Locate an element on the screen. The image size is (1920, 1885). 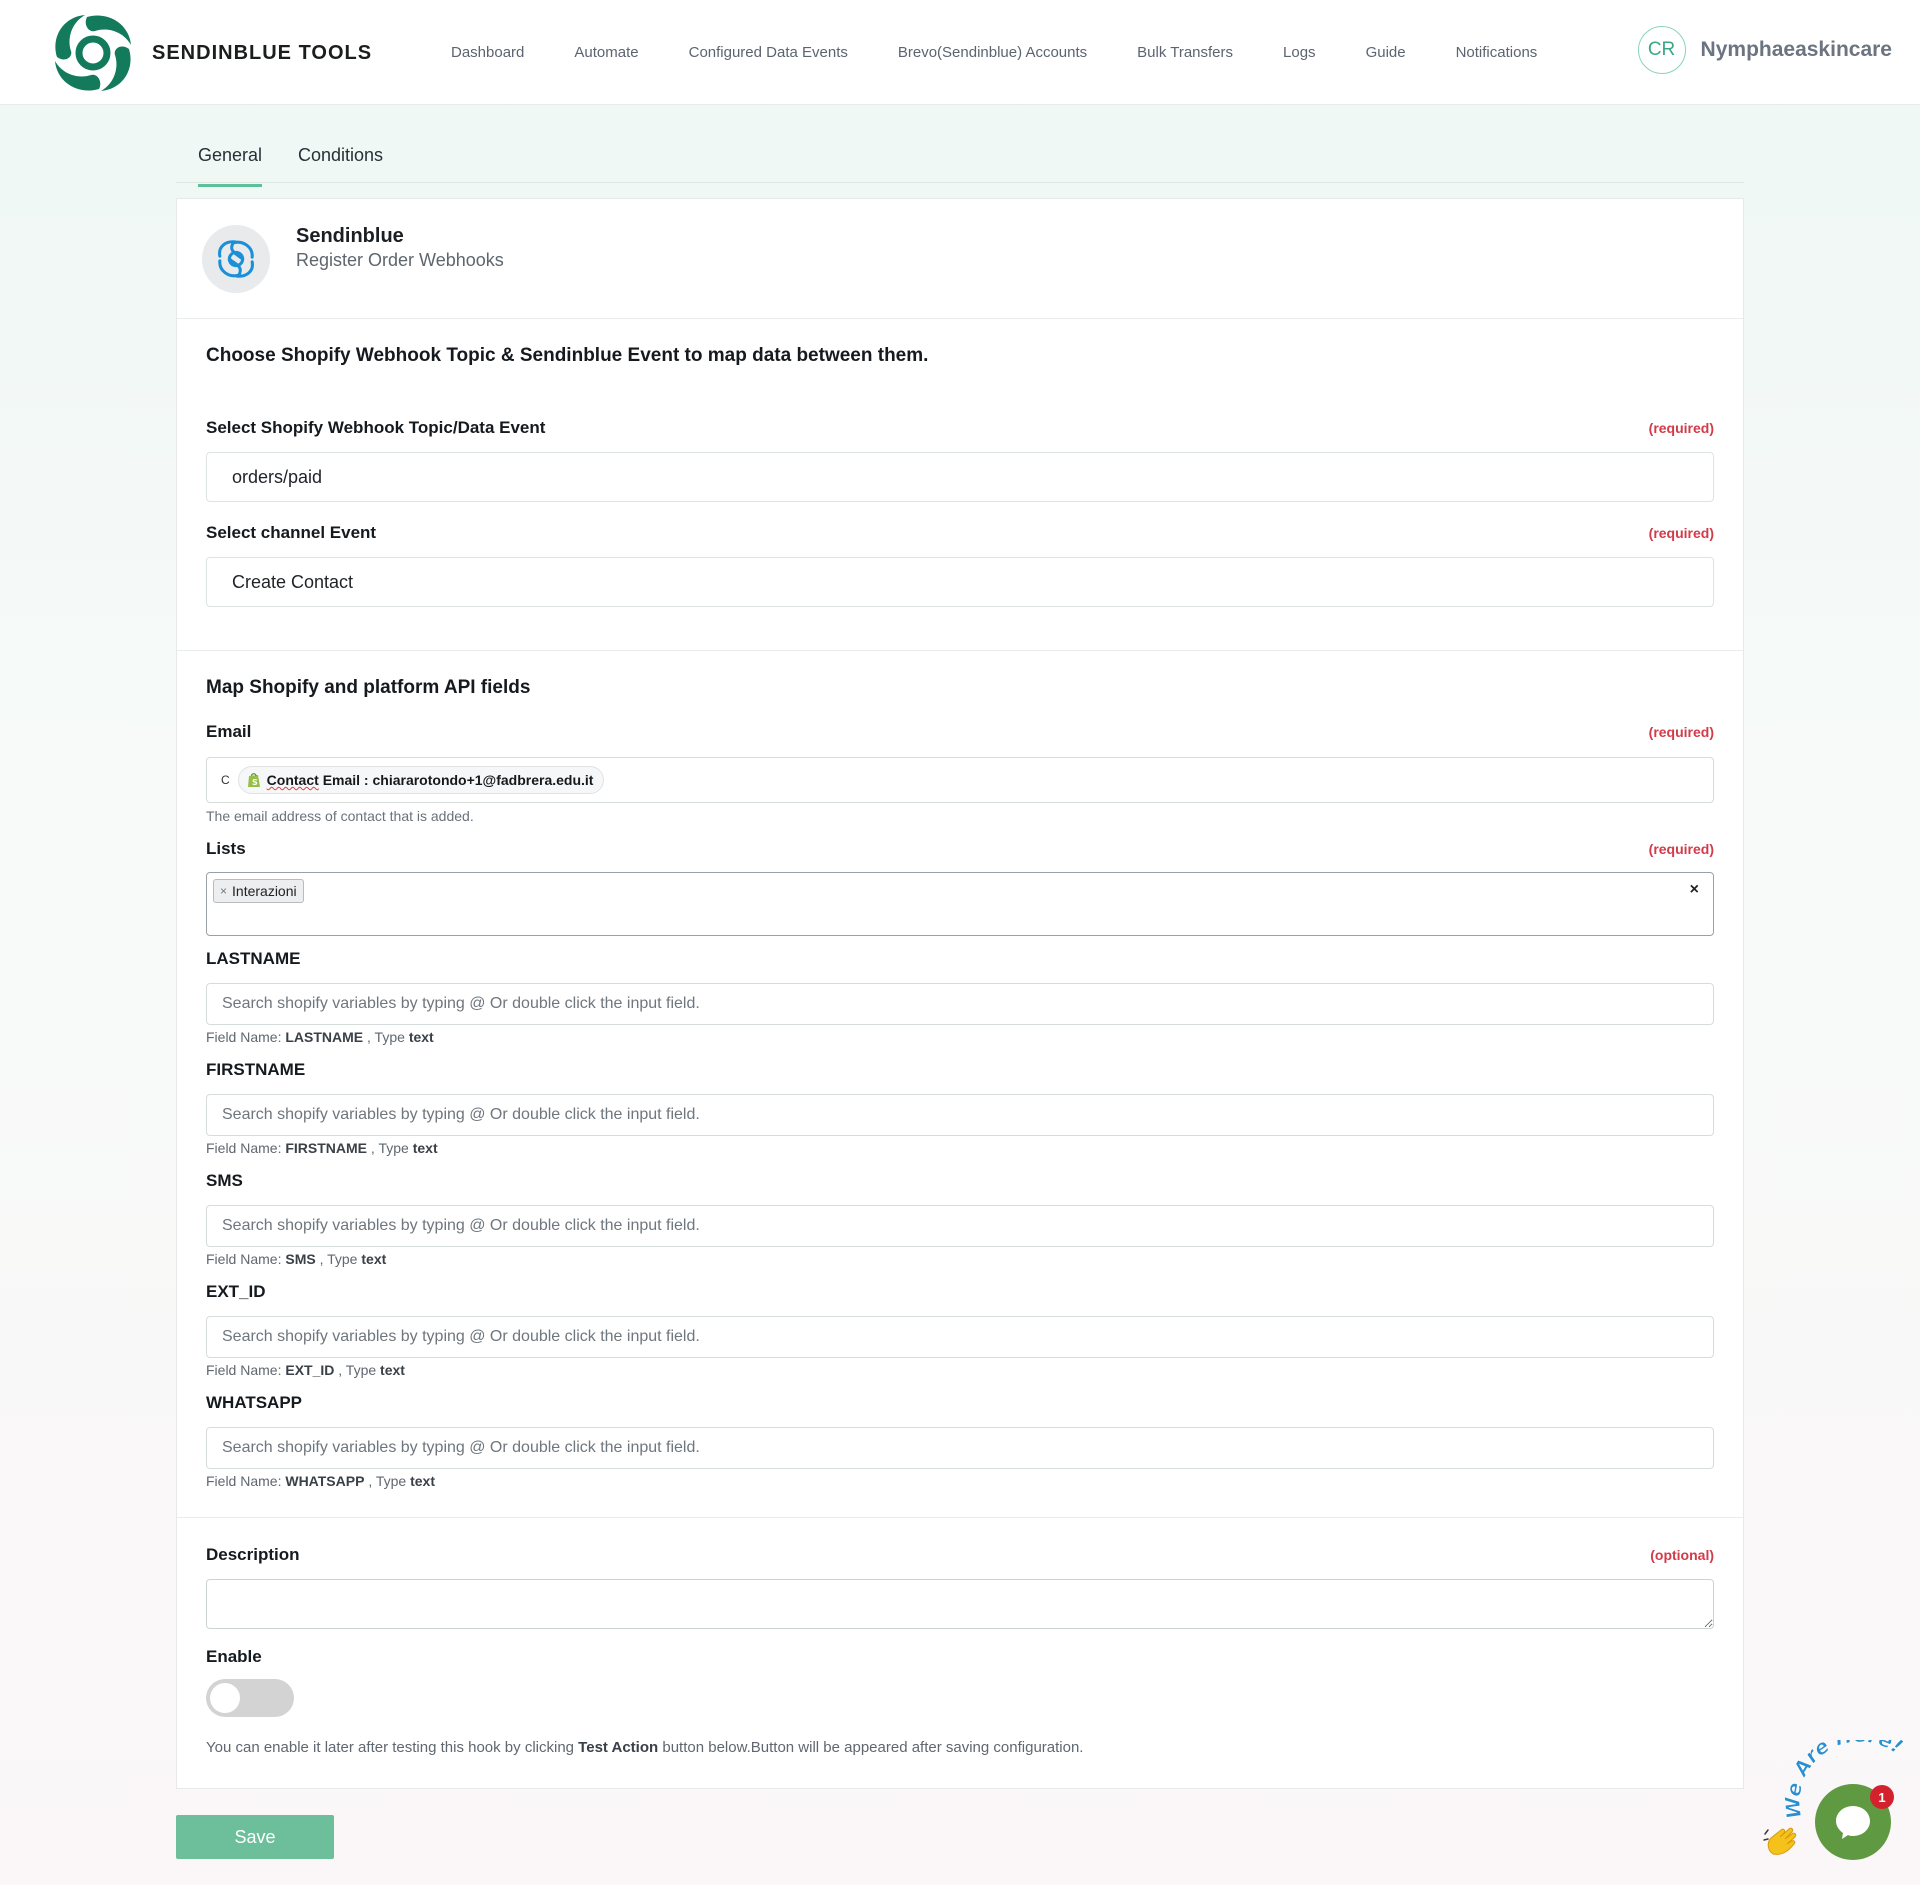
field-name: WHATSAPP is located at coordinates (325, 1481).